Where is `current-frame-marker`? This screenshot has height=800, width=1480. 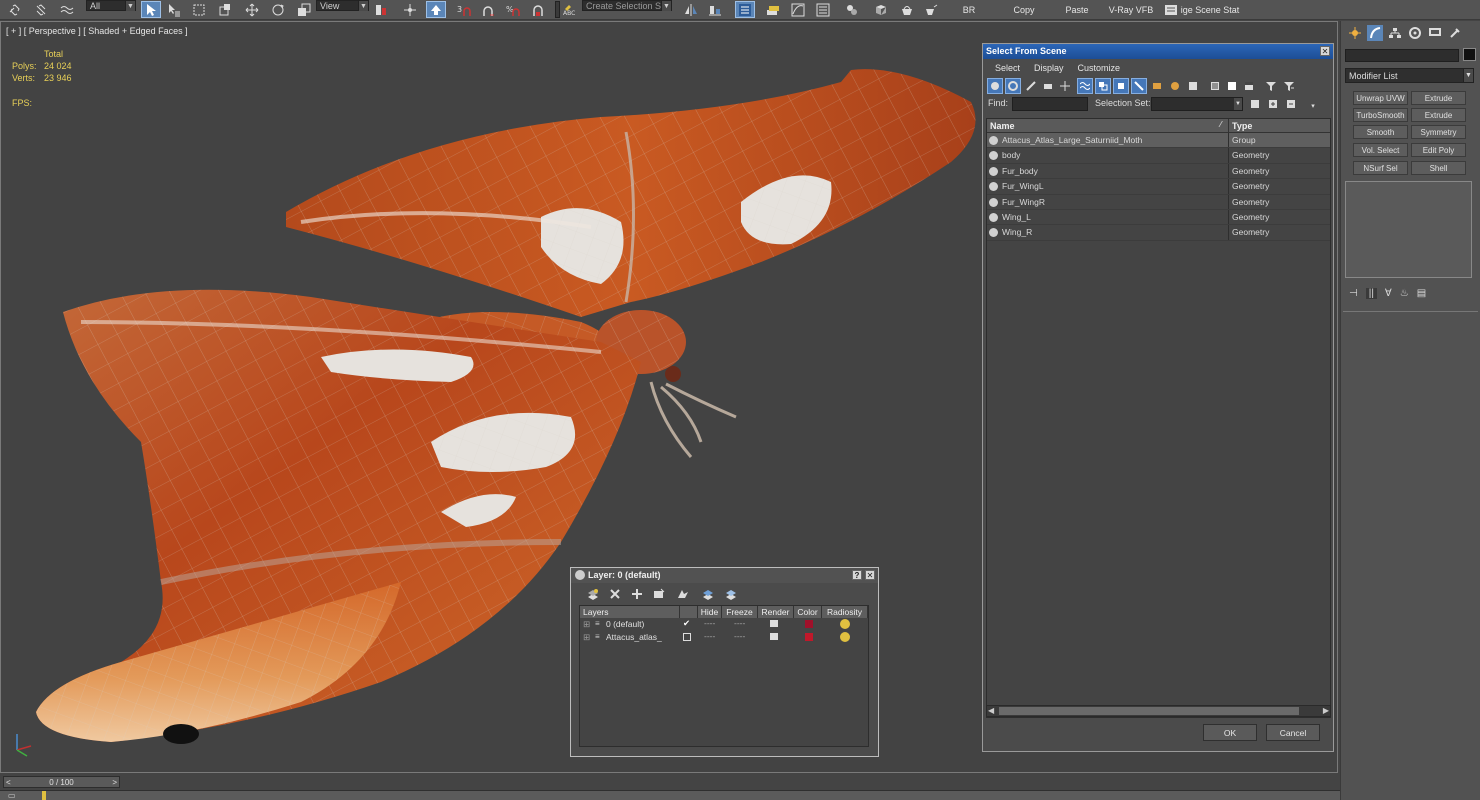 current-frame-marker is located at coordinates (44, 795).